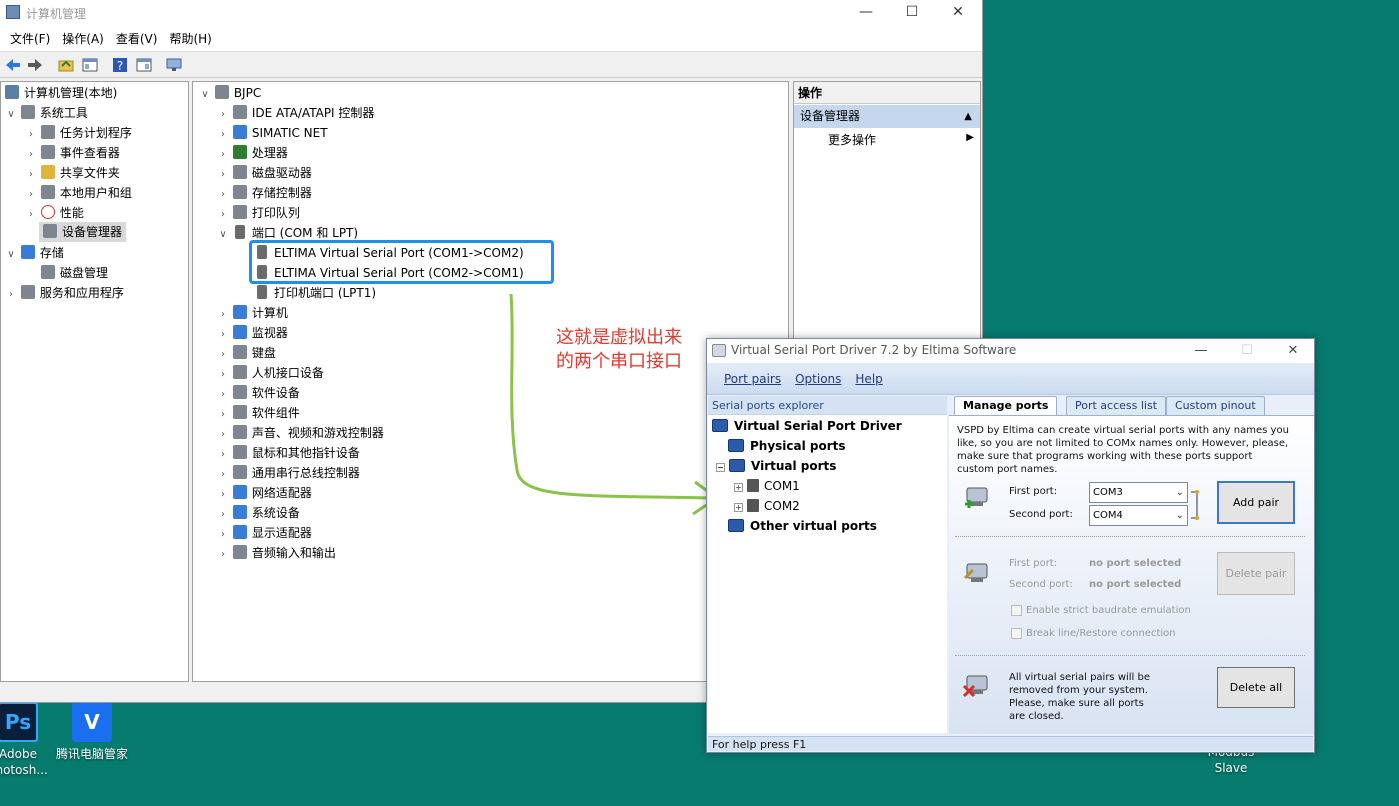  Describe the element at coordinates (35, 65) in the screenshot. I see `forward-arrow-icon` at that location.